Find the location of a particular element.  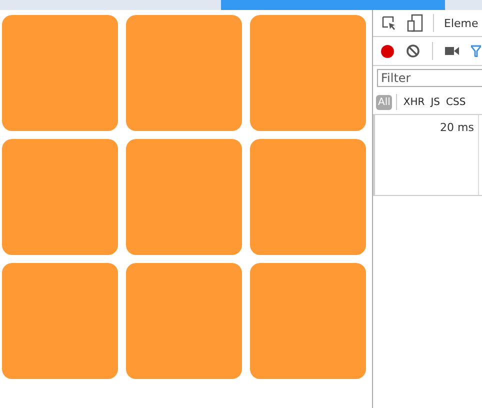

inspect-icon is located at coordinates (389, 23).